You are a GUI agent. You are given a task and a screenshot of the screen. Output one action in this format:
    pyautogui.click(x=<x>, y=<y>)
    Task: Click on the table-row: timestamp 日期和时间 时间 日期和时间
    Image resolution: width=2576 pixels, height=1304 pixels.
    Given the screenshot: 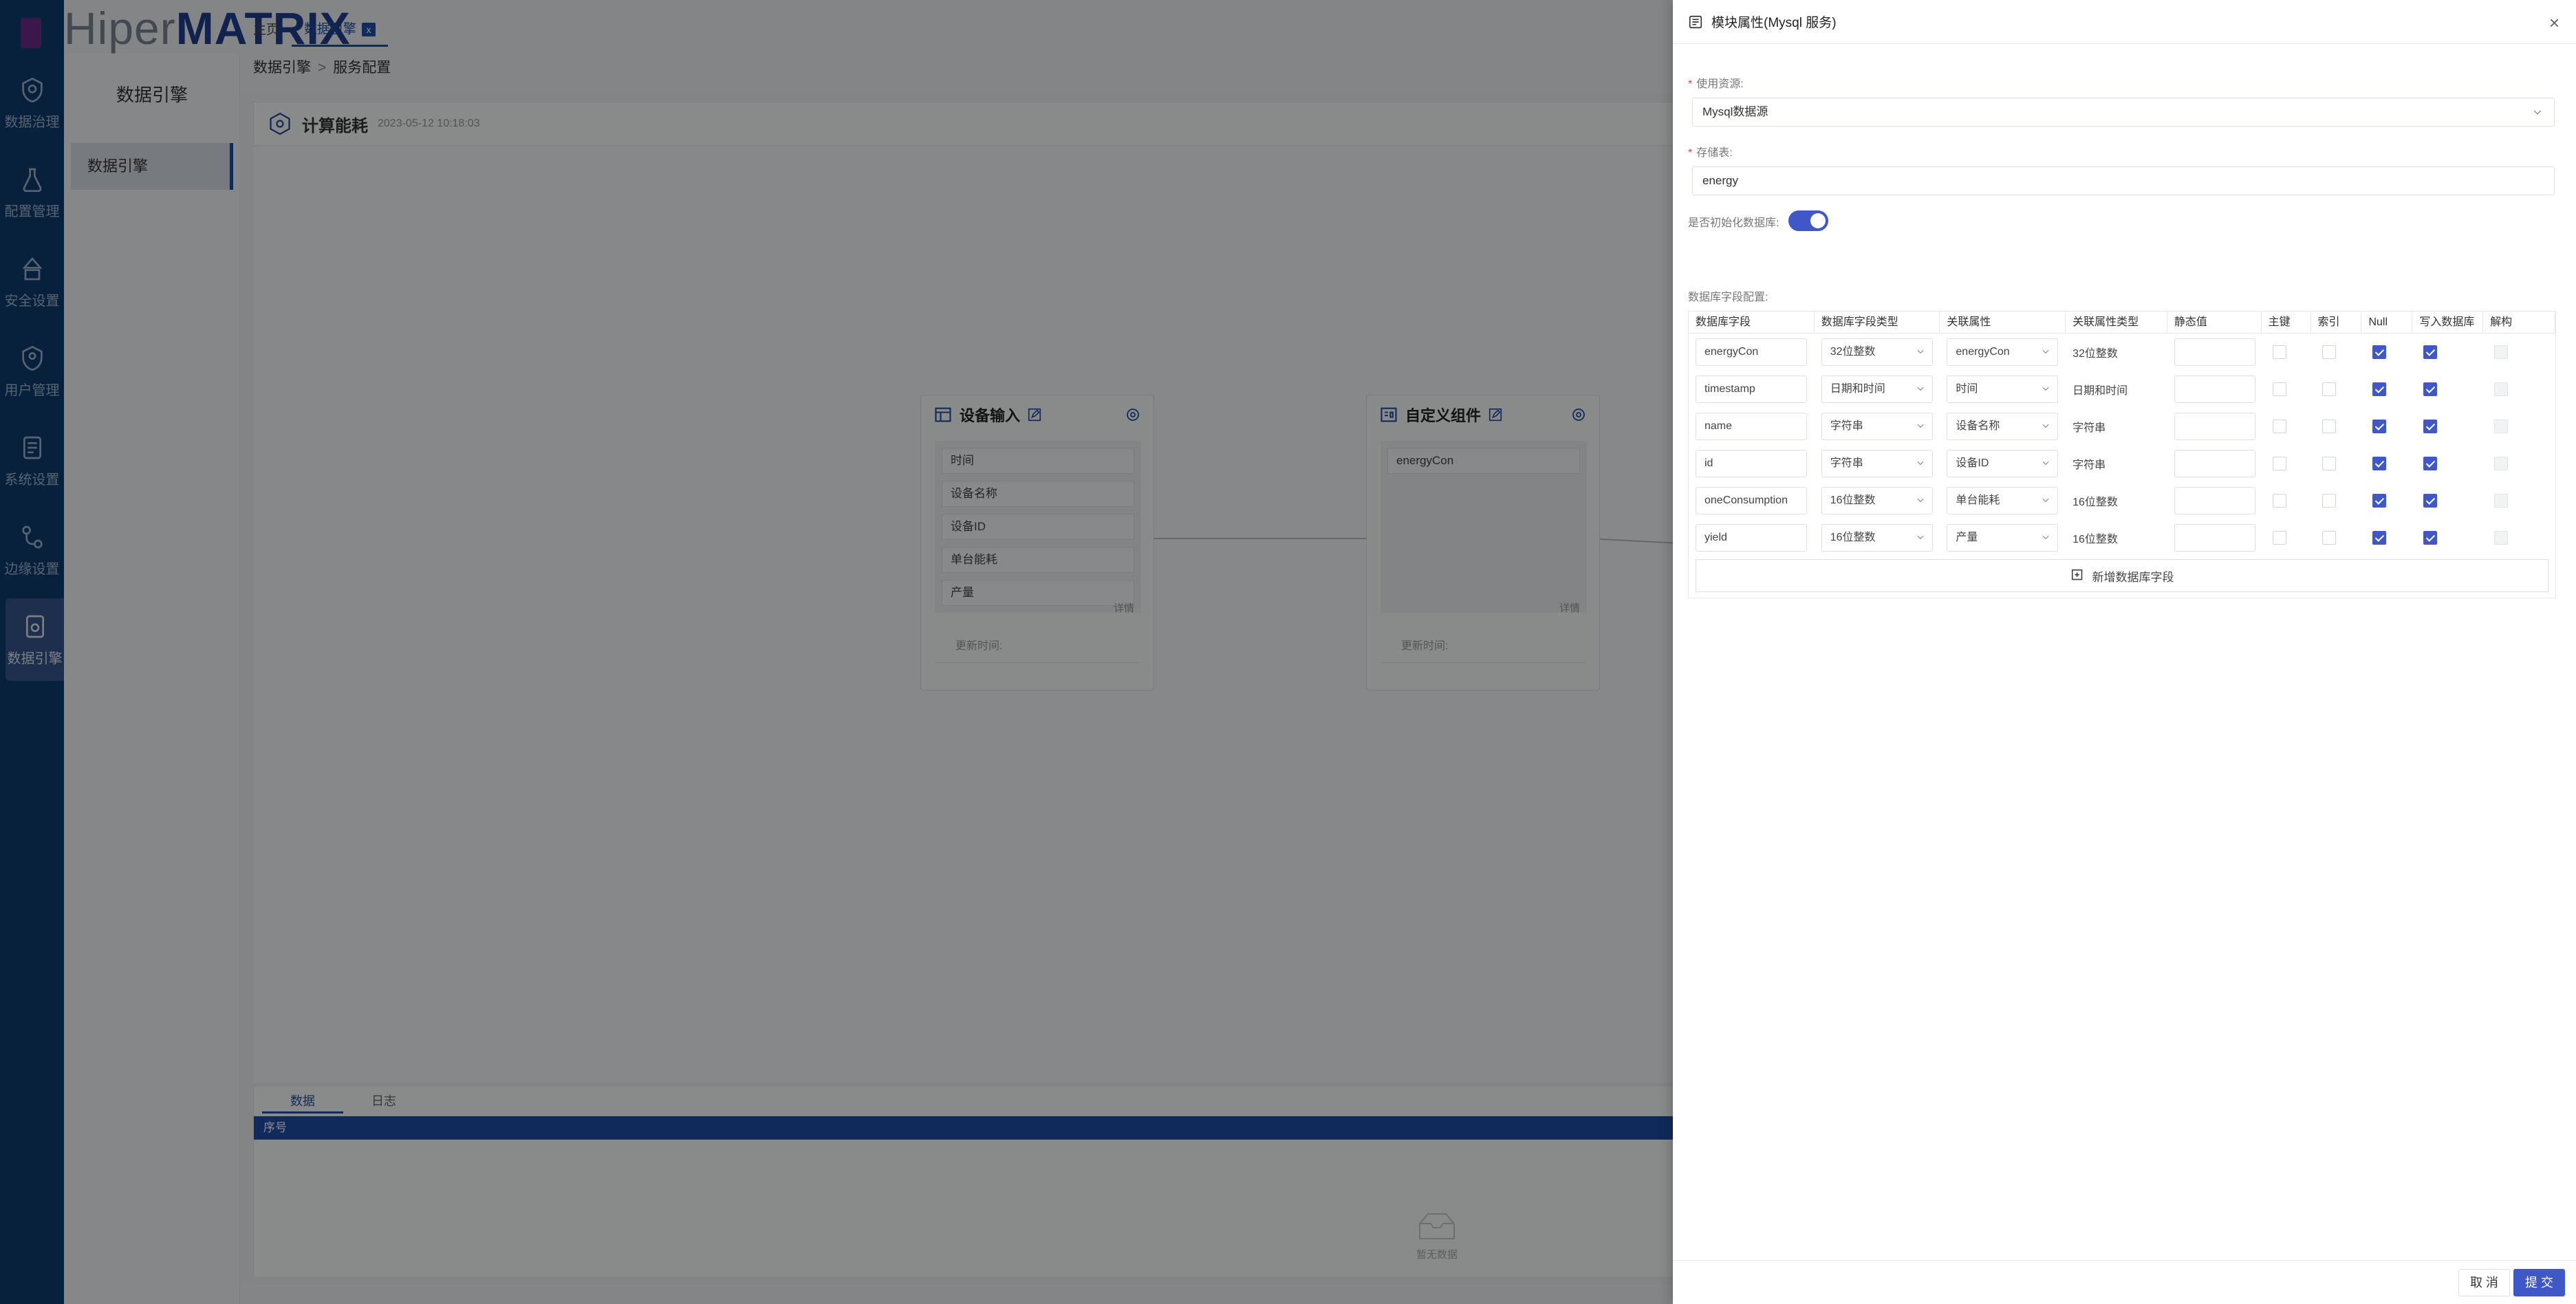 What is the action you would take?
    pyautogui.click(x=2122, y=390)
    